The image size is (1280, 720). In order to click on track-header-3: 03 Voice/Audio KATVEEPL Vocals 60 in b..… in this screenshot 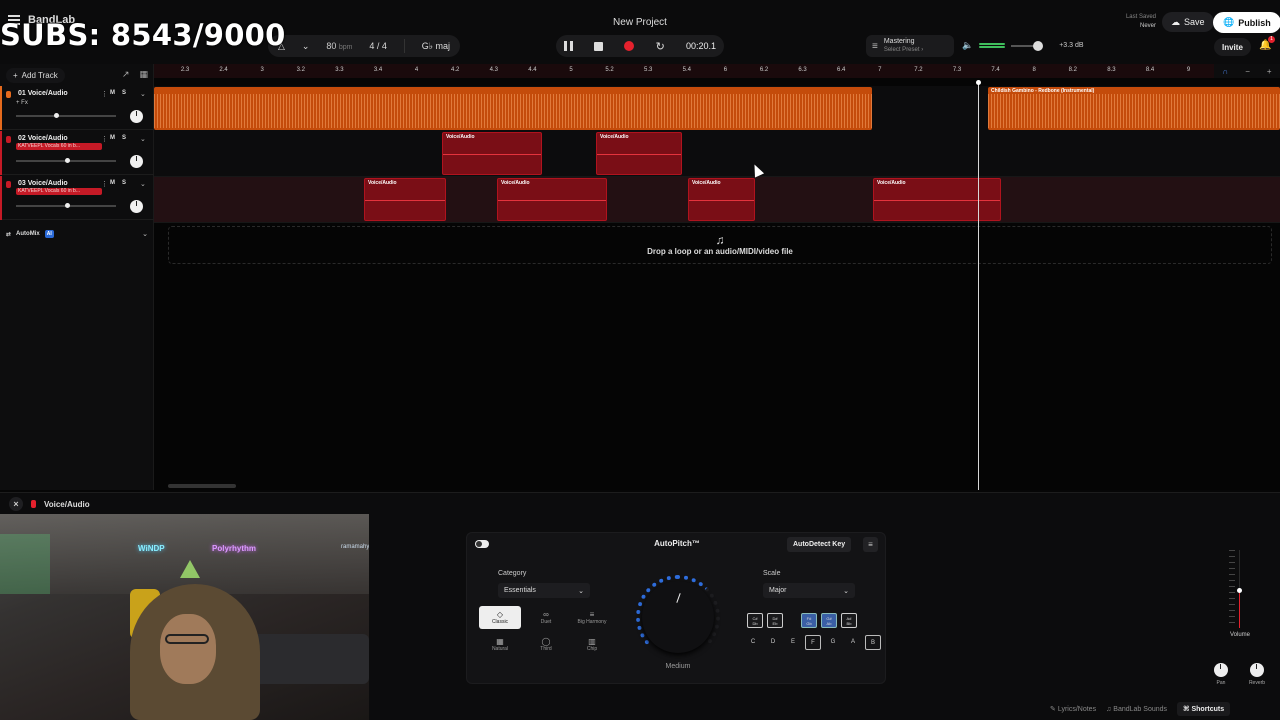, I will do `click(77, 198)`.